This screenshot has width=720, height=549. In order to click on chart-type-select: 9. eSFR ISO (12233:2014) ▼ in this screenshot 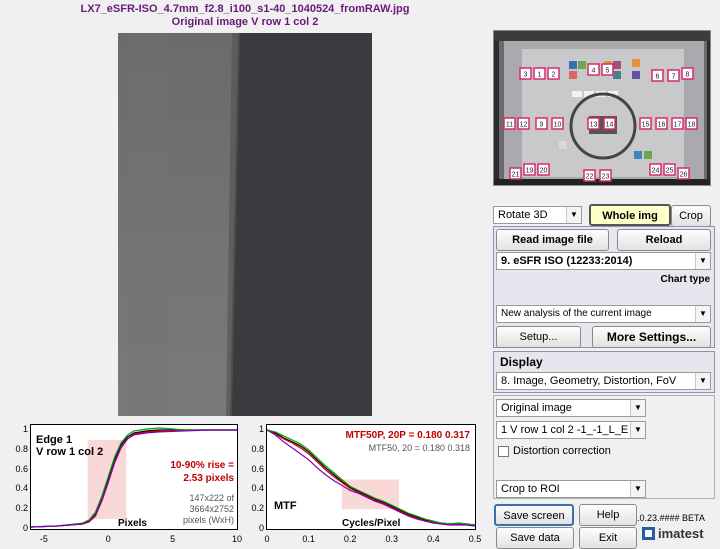, I will do `click(603, 261)`.